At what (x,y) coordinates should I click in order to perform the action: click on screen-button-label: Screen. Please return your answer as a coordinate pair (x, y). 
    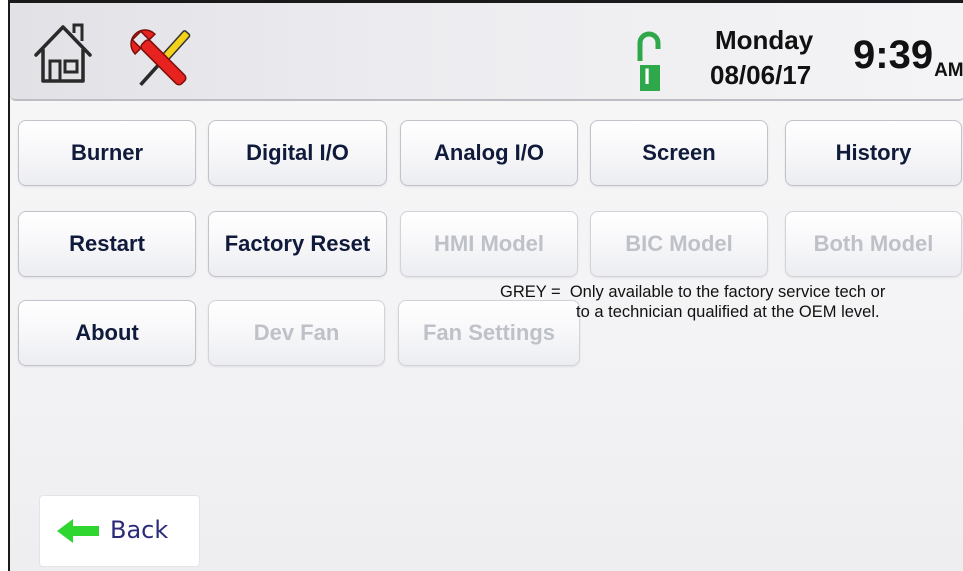
    Looking at the image, I should click on (679, 152).